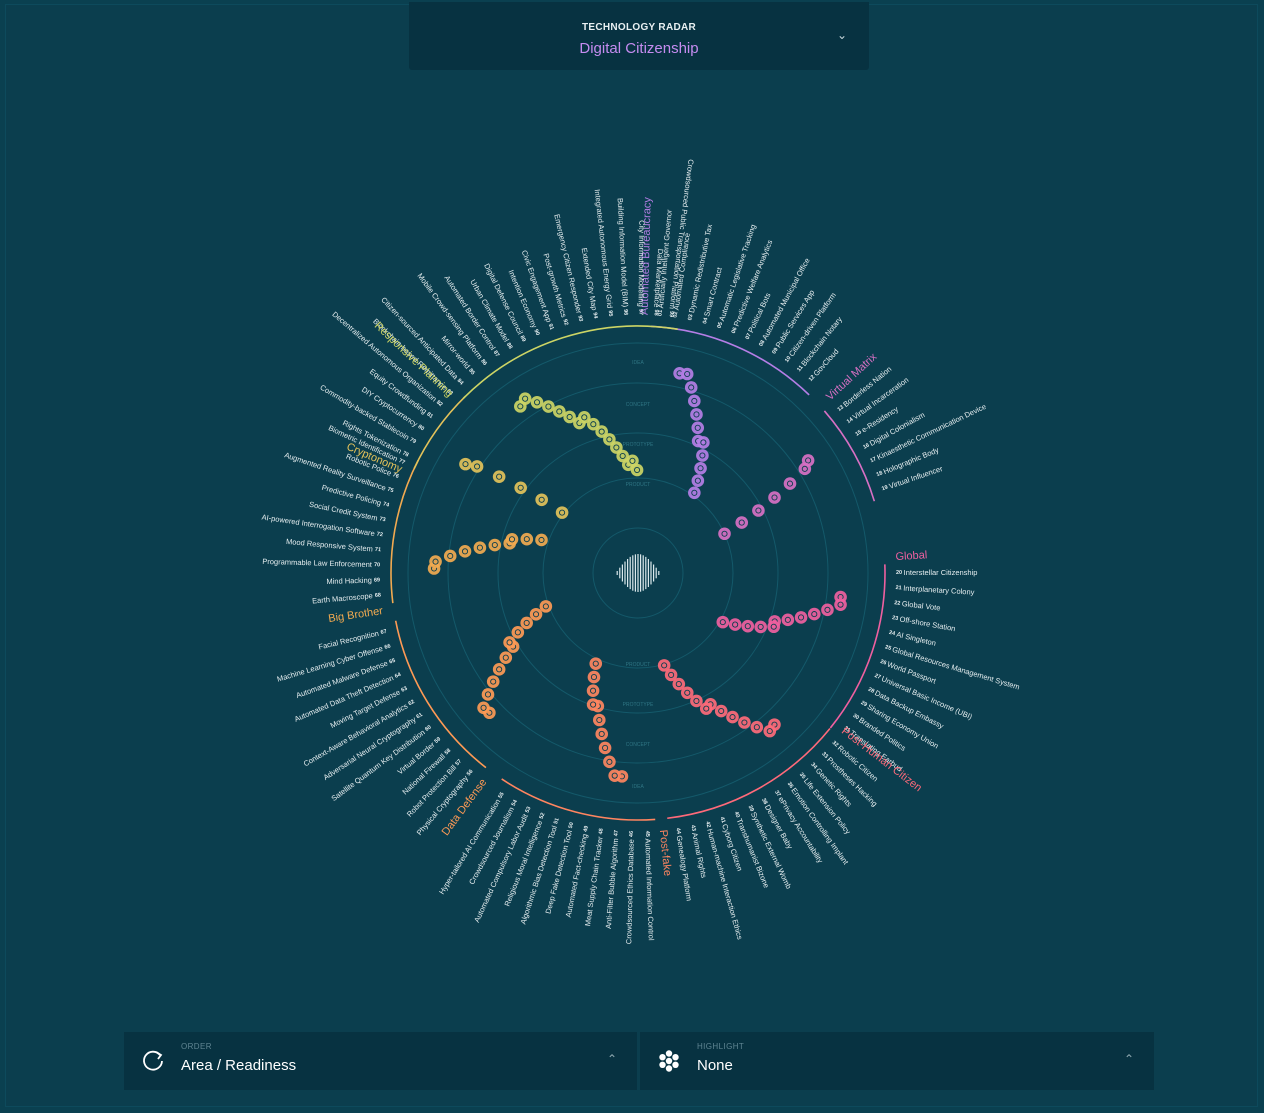 Image resolution: width=1264 pixels, height=1113 pixels. I want to click on item-number: 95, so click(609, 313).